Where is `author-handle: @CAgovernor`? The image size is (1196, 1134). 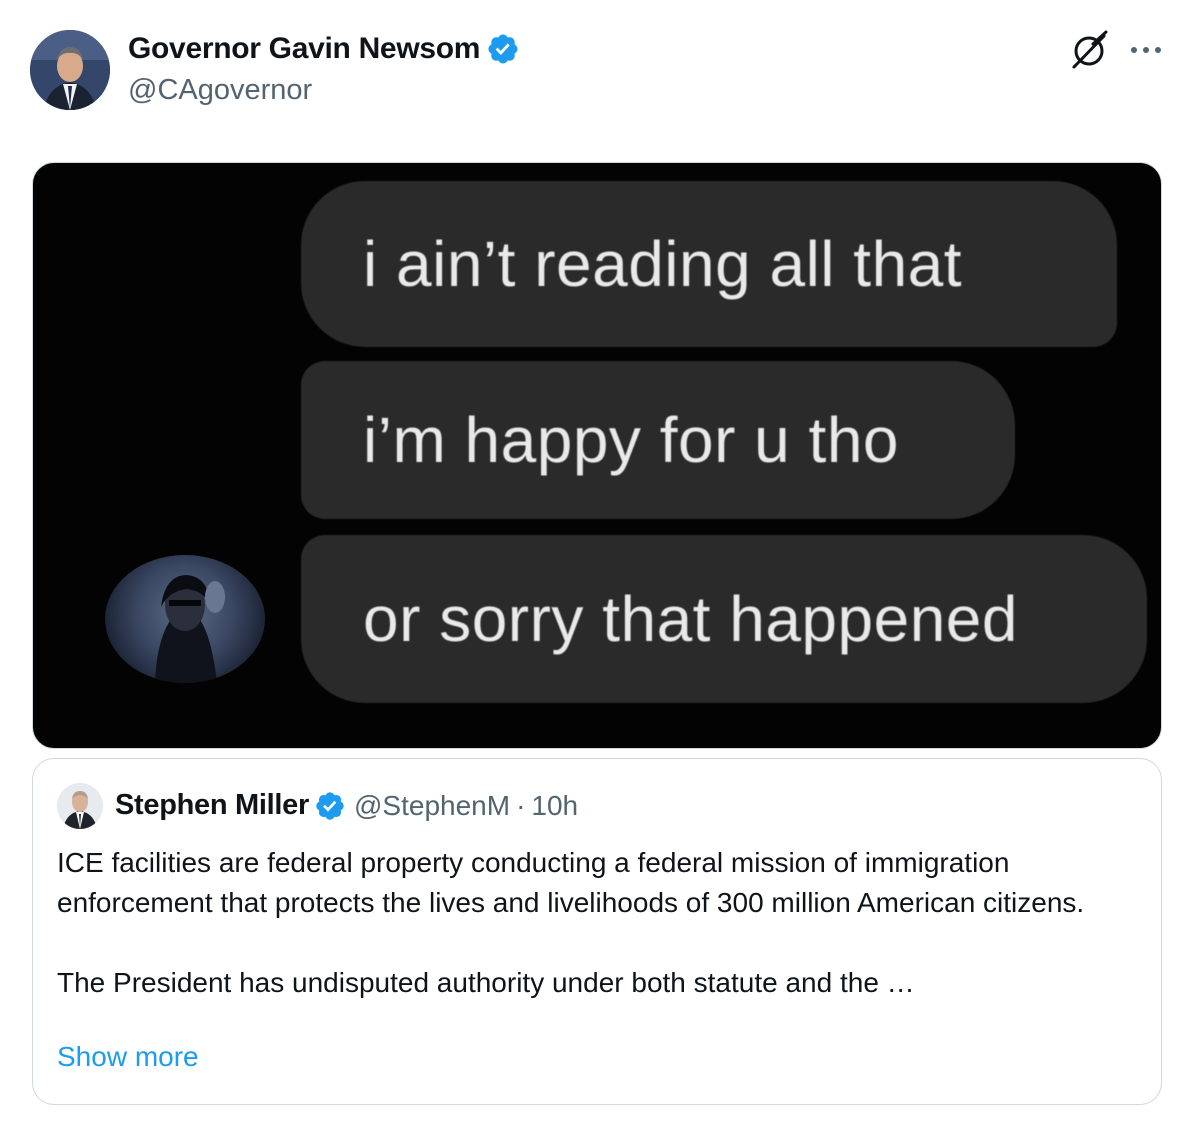 author-handle: @CAgovernor is located at coordinates (220, 90).